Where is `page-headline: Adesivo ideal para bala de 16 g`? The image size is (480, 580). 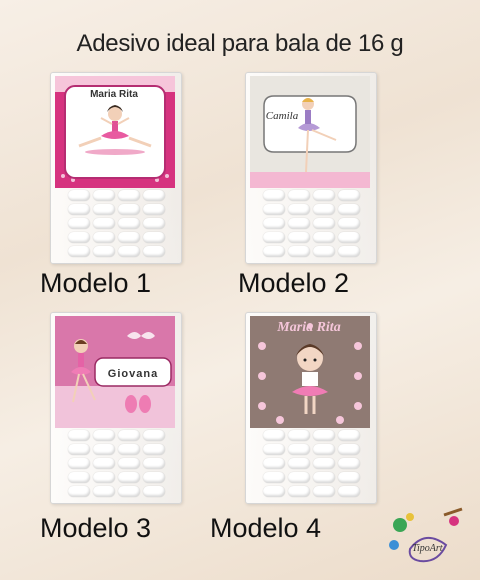 page-headline: Adesivo ideal para bala de 16 g is located at coordinates (240, 43).